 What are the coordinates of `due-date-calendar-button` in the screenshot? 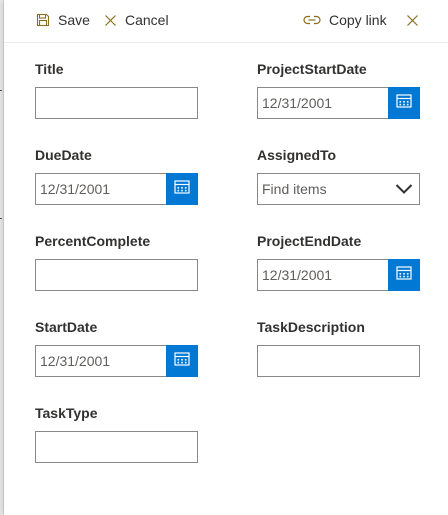 It's located at (182, 189).